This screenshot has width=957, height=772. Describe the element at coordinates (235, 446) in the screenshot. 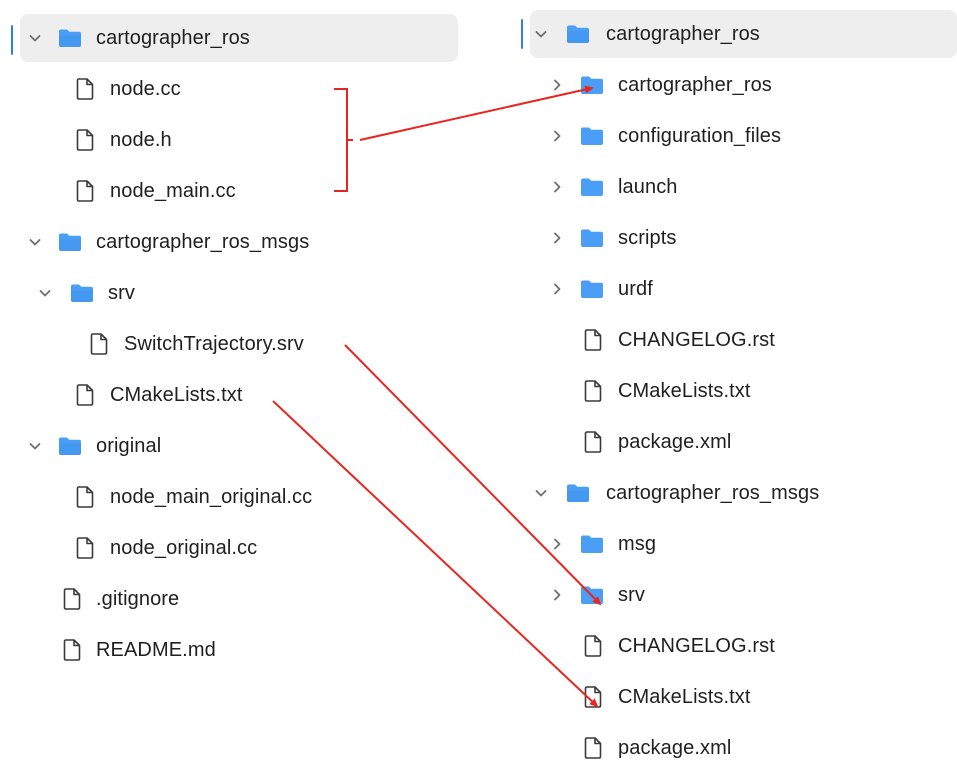

I see `left-tree-folder-original: original` at that location.